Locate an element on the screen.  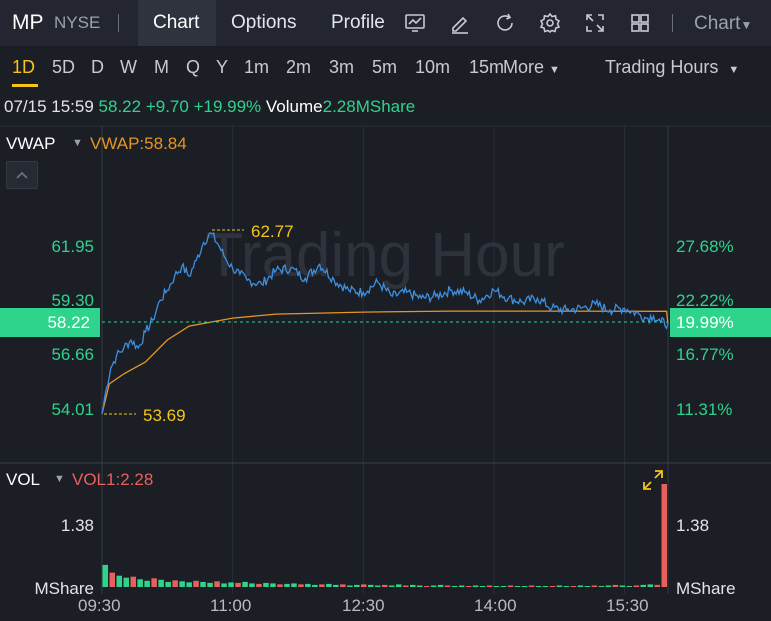
toolbar-divider is located at coordinates (118, 23).